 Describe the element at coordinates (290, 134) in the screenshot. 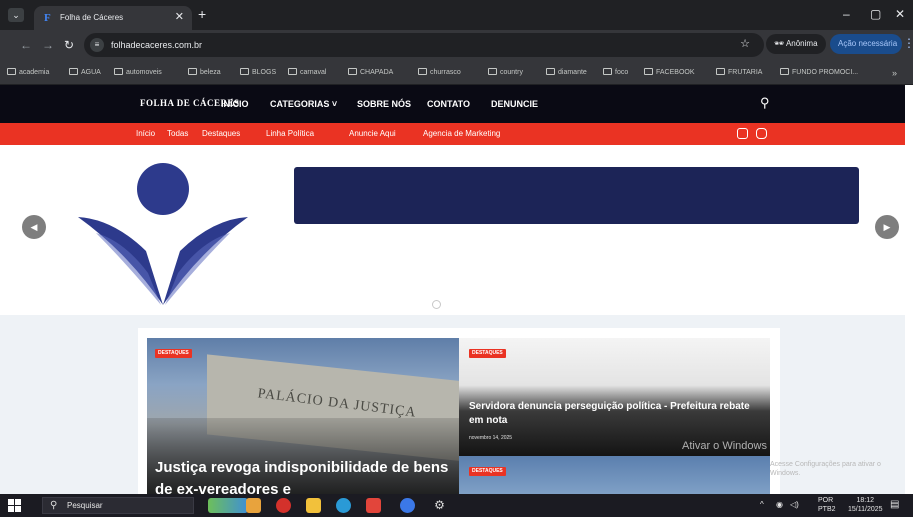

I see `subnav-linha-politica: Linha Política` at that location.